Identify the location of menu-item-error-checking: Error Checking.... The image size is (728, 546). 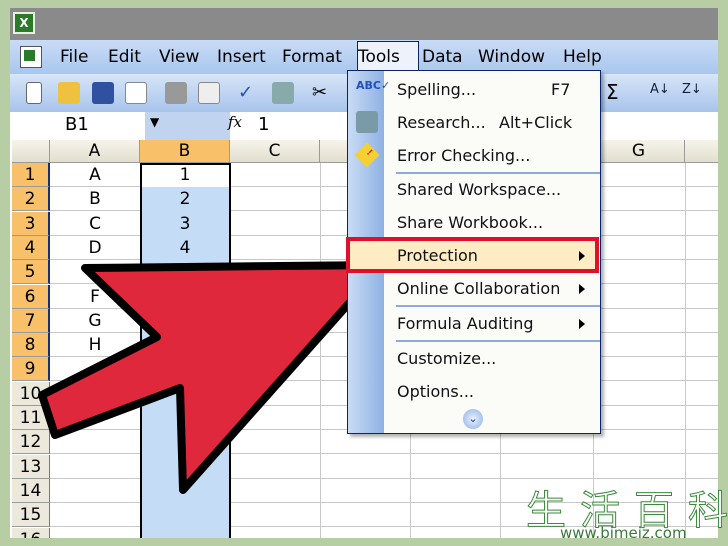
(463, 155).